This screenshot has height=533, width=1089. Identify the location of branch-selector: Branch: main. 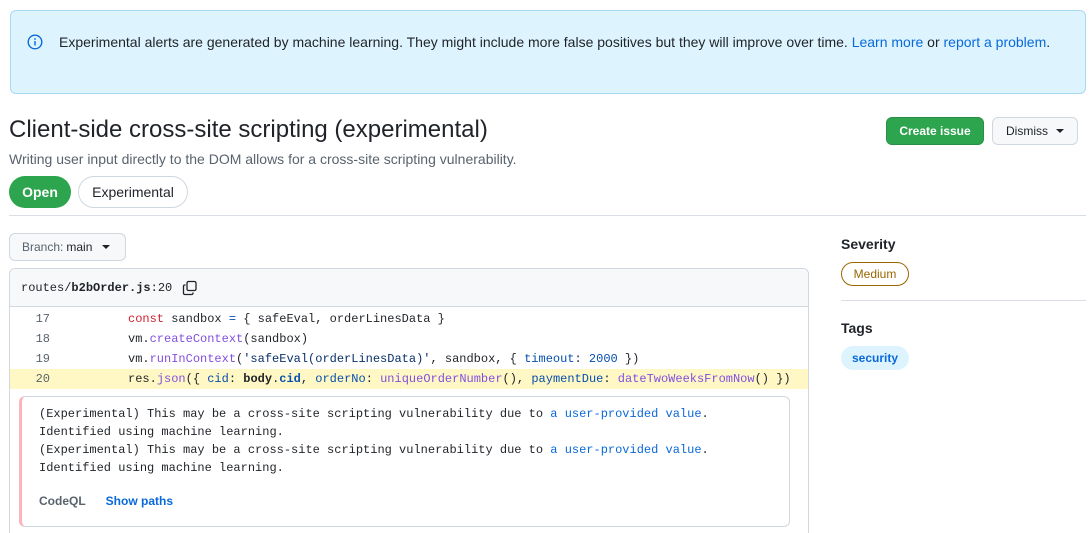
(67, 247).